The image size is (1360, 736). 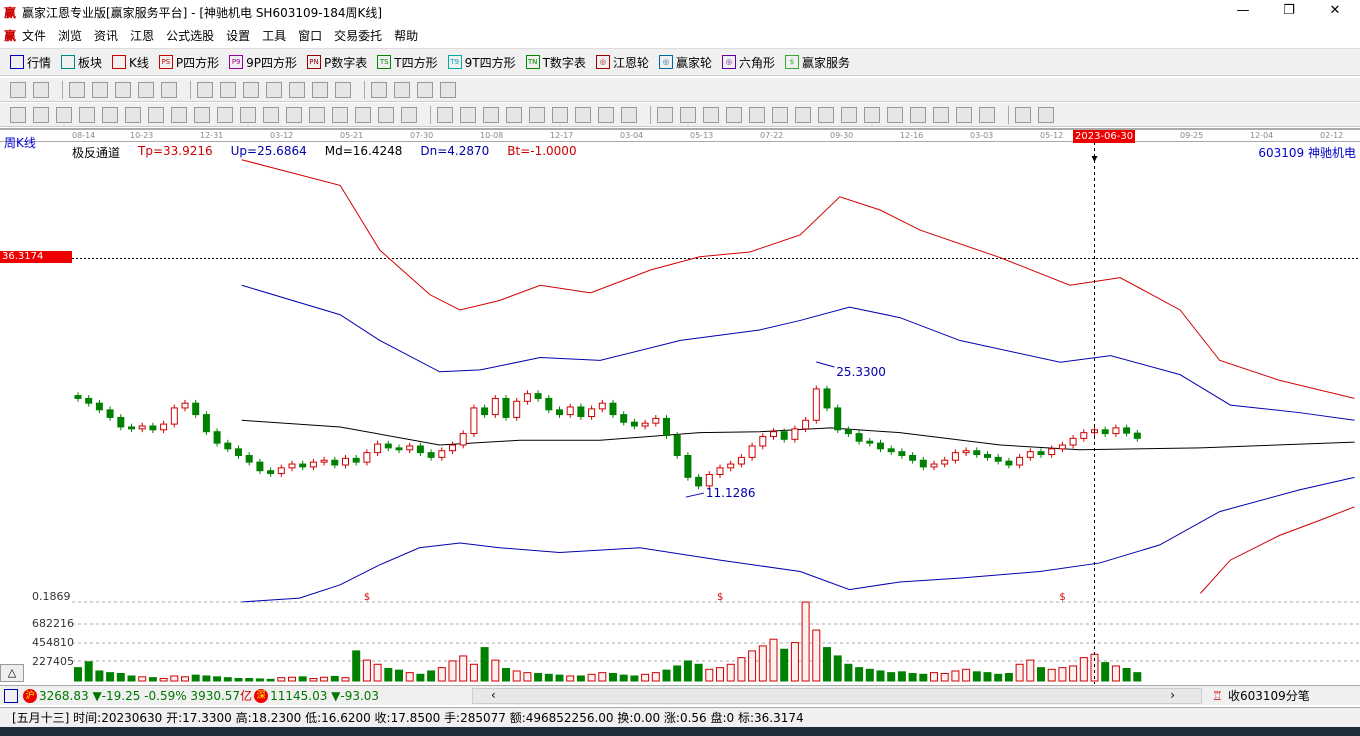 I want to click on toolbar-button: TS T四方形, so click(x=407, y=62).